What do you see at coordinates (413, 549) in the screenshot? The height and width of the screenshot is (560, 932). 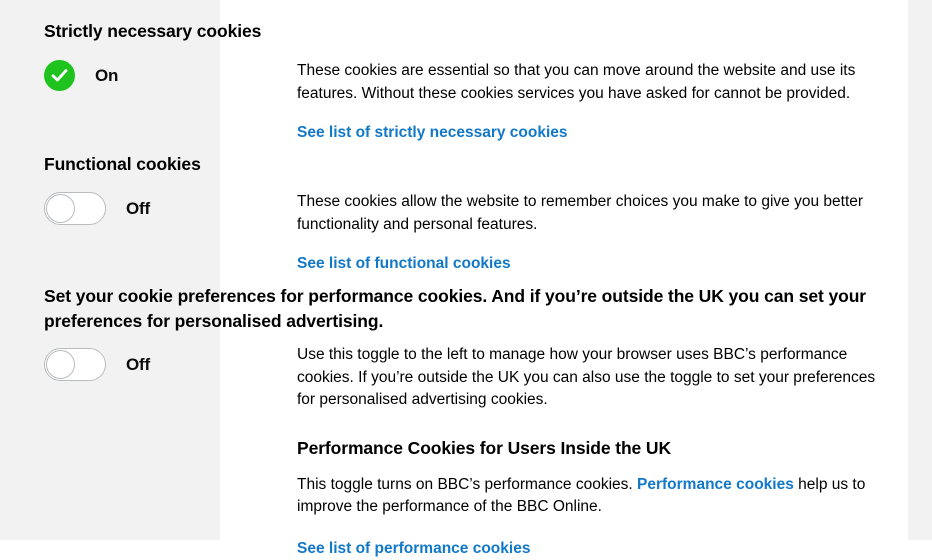 I see `link-see-list-performance: See list of performance cookies` at bounding box center [413, 549].